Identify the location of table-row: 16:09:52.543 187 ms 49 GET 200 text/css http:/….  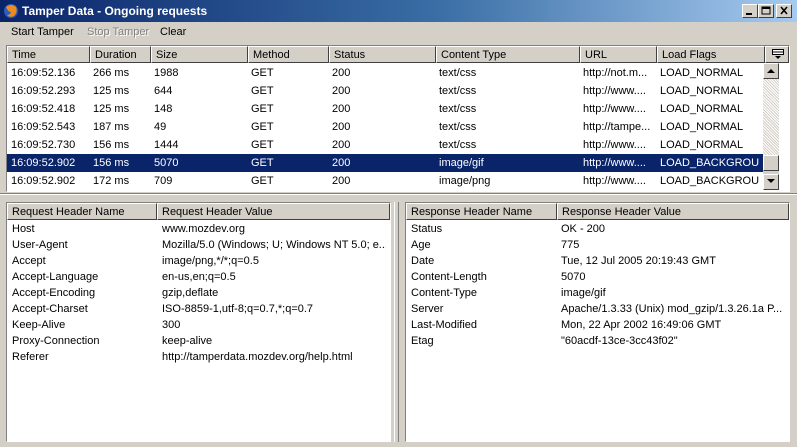
(385, 127).